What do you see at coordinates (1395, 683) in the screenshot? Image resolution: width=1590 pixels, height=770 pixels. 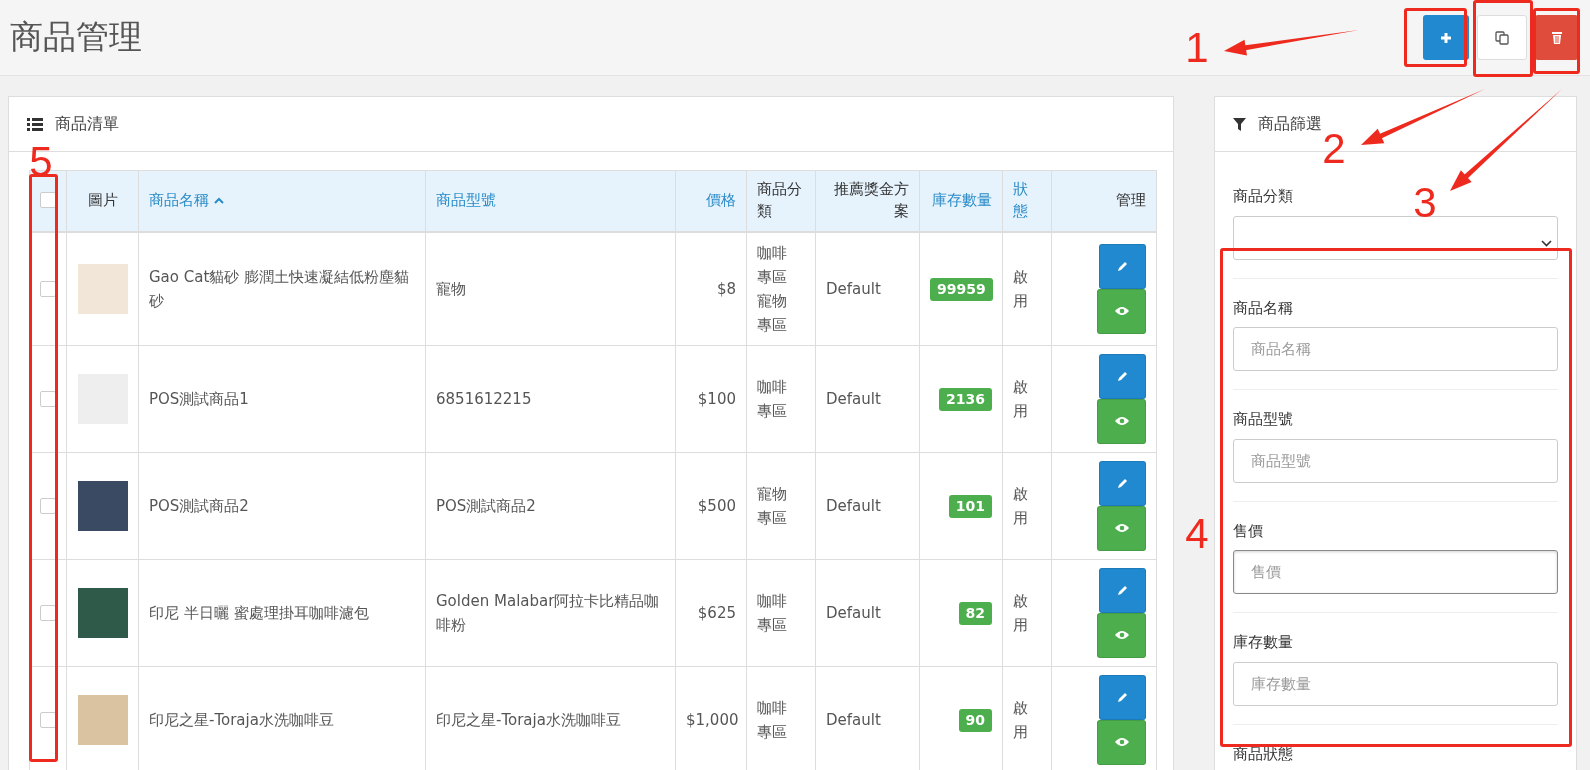 I see `input-field: 庫存數量` at bounding box center [1395, 683].